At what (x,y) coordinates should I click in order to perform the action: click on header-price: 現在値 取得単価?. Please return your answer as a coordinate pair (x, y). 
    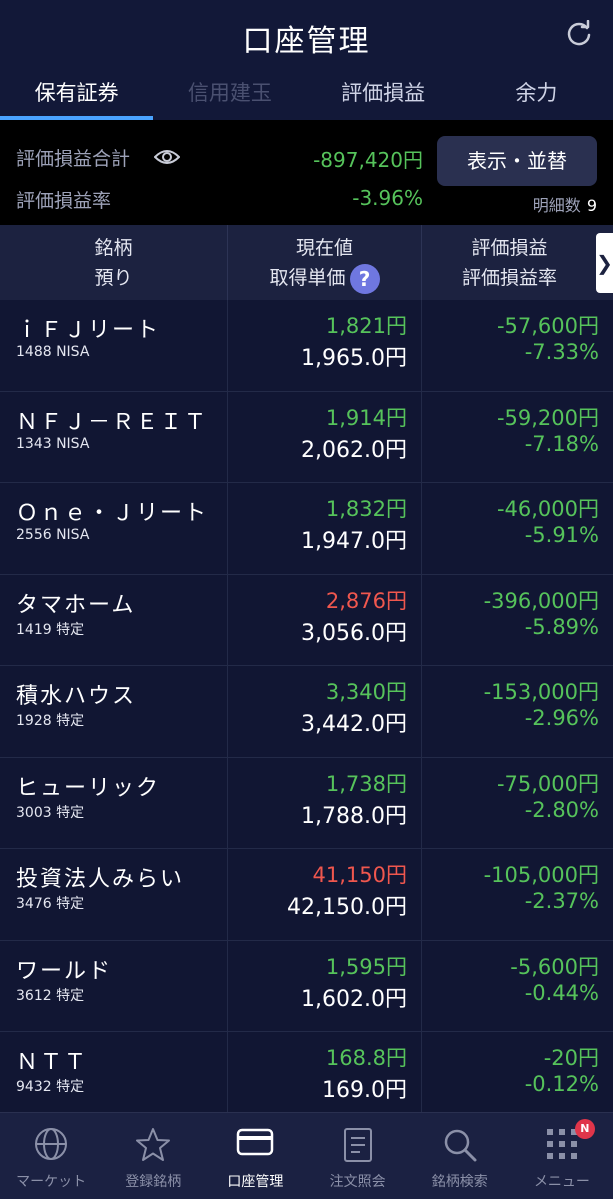
    Looking at the image, I should click on (325, 262).